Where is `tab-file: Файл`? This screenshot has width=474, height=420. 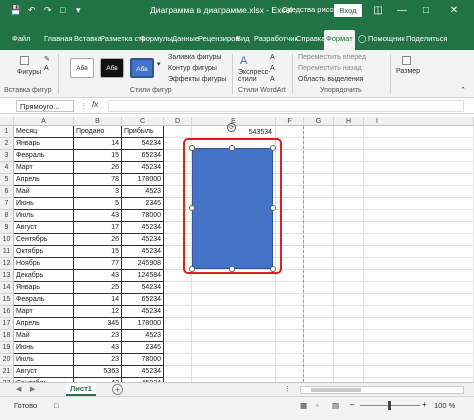 tab-file: Файл is located at coordinates (21, 38).